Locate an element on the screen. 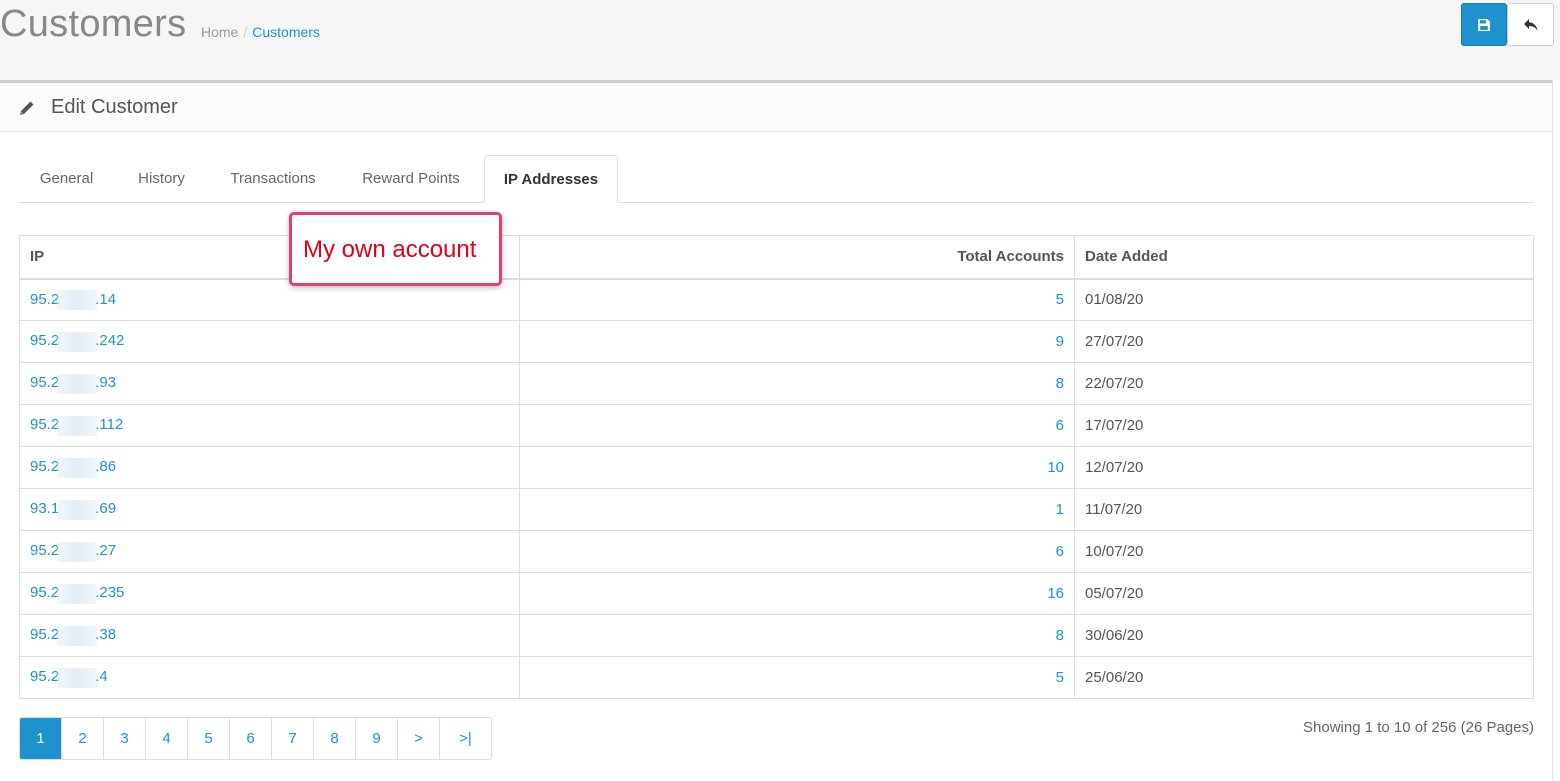  total-accounts-link: 16 is located at coordinates (1055, 593).